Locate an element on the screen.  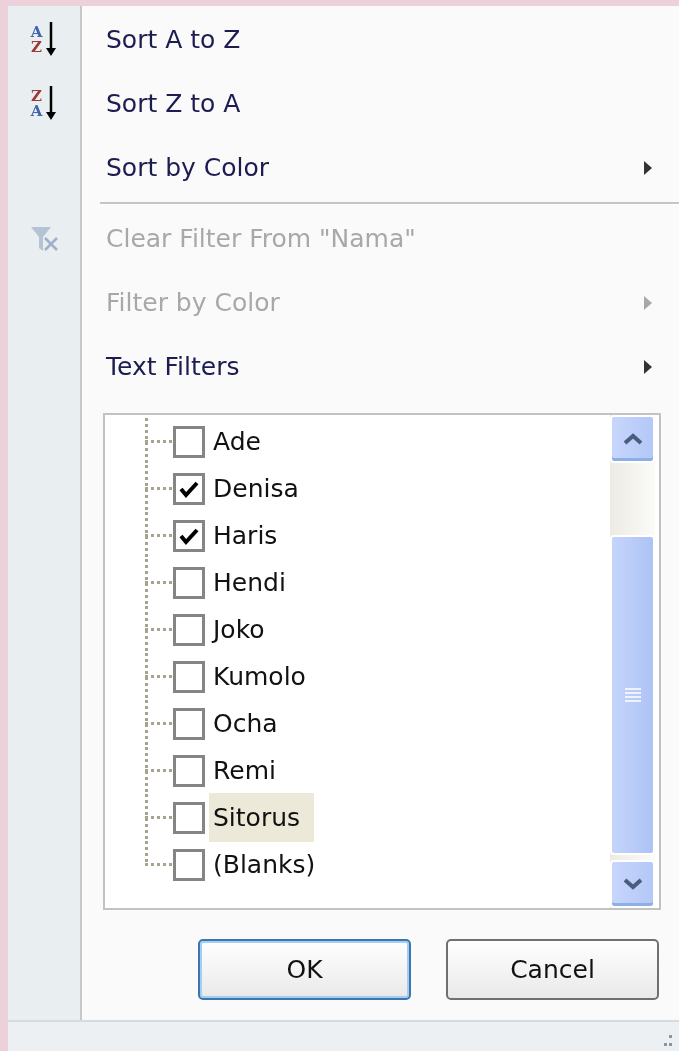
chevron-down-icon is located at coordinates (632, 884).